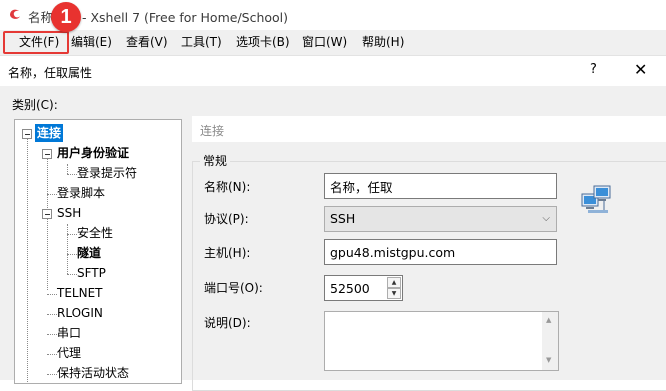 This screenshot has width=666, height=391. What do you see at coordinates (429, 129) in the screenshot?
I see `section-header: 连接` at bounding box center [429, 129].